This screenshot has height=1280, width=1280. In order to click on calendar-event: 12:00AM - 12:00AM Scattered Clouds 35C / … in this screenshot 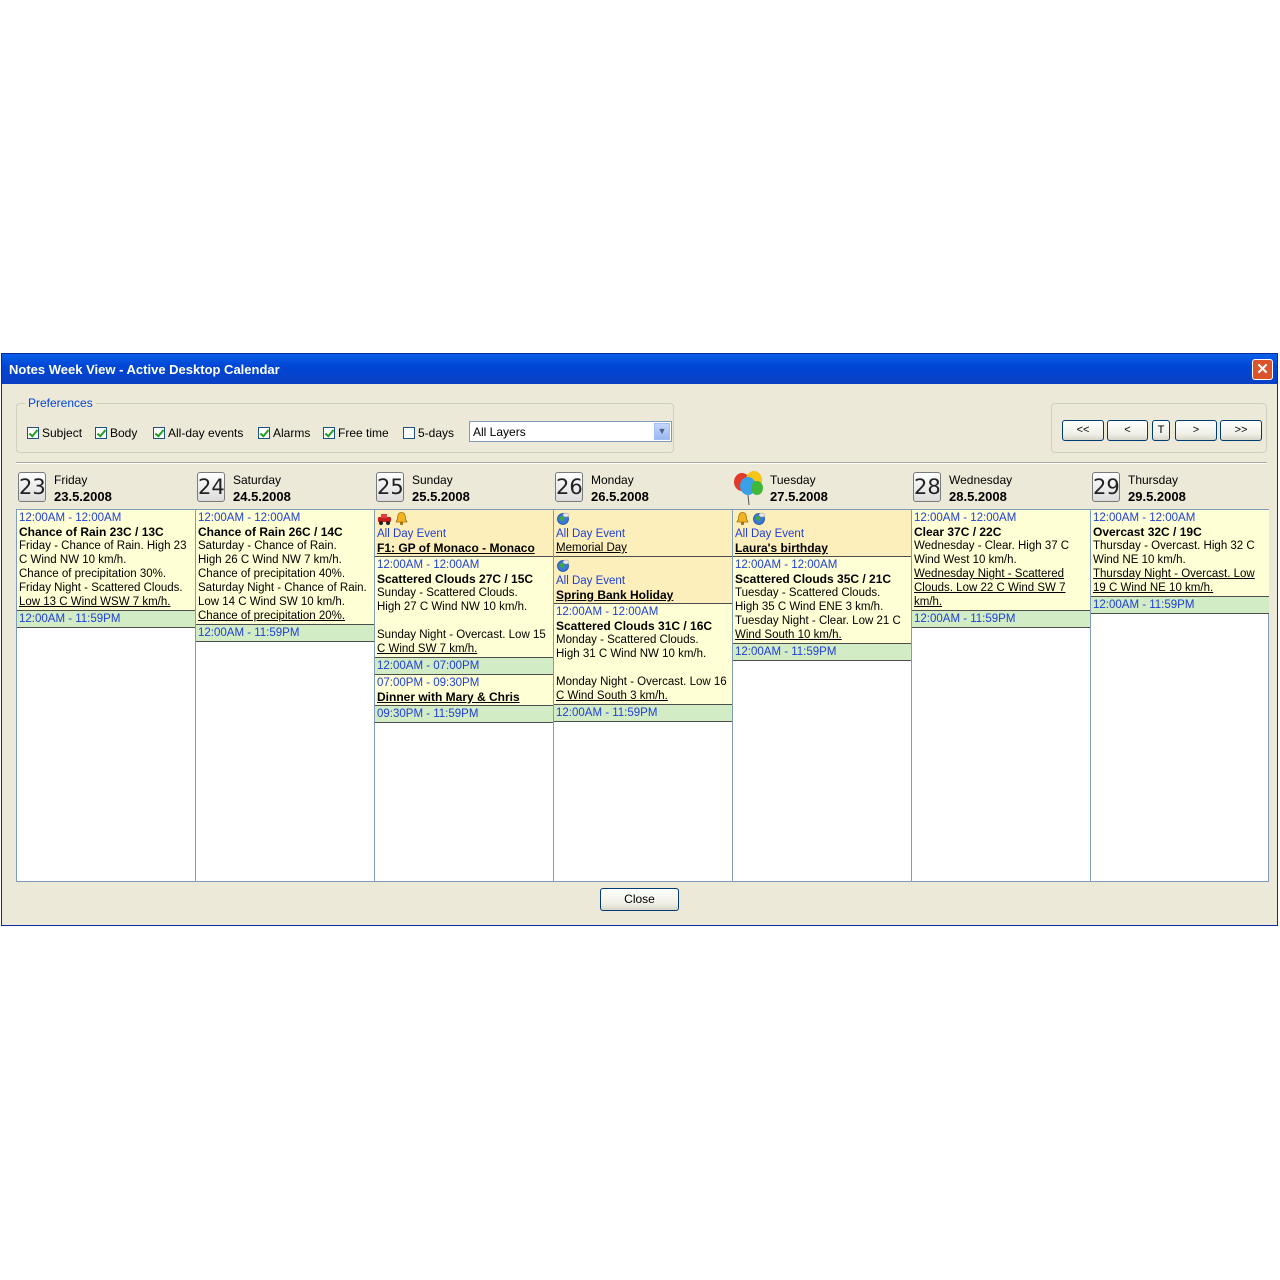, I will do `click(822, 600)`.